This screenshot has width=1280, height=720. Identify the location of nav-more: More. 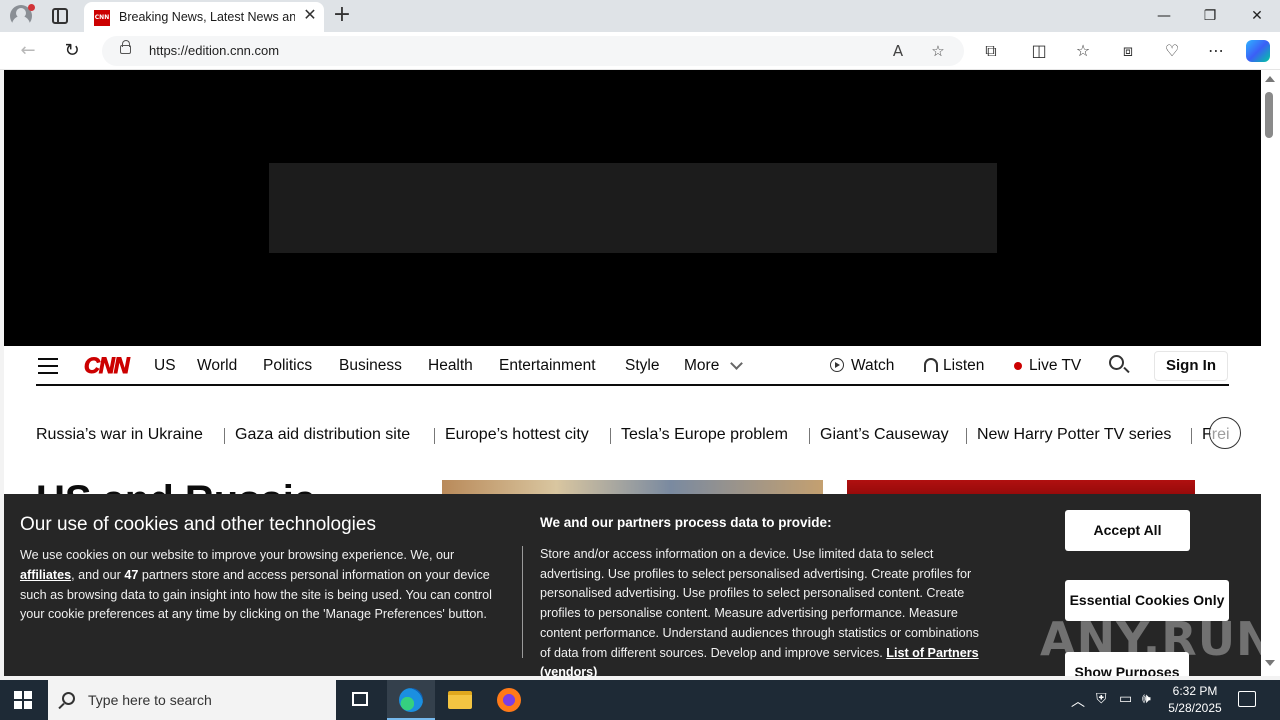
(701, 366).